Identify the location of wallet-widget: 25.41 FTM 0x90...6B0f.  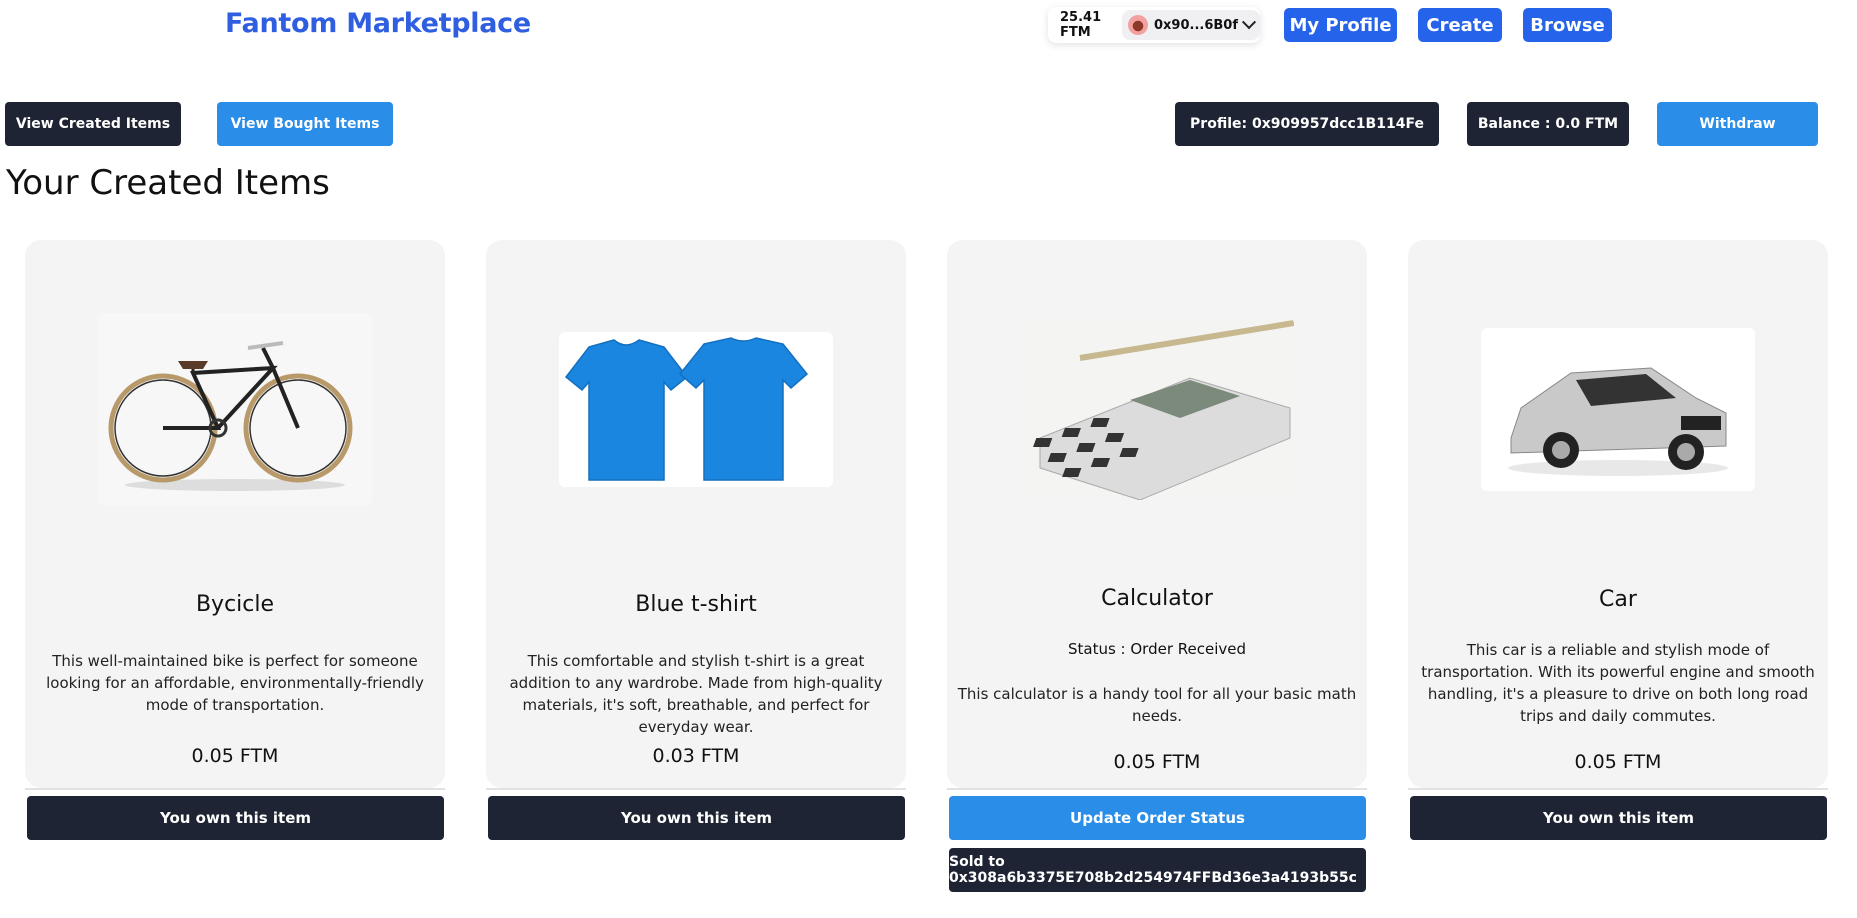
(1154, 25).